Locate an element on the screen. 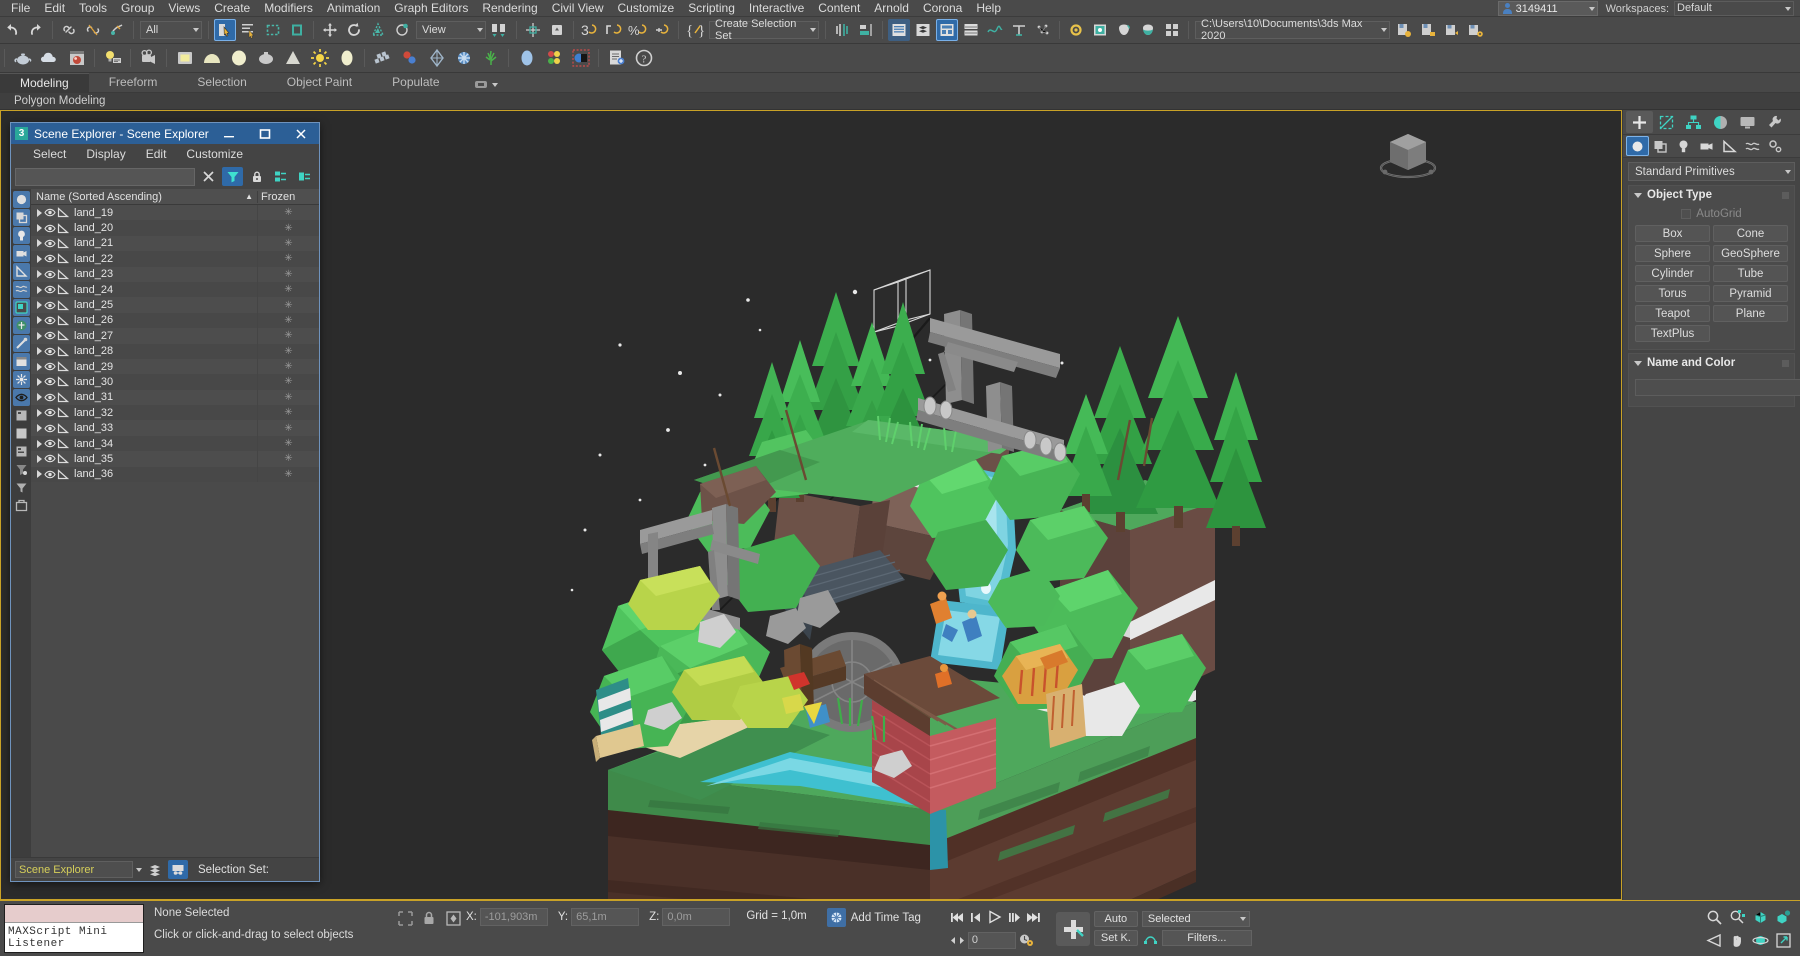 The image size is (1800, 956). expand-all-icon is located at coordinates (280, 176).